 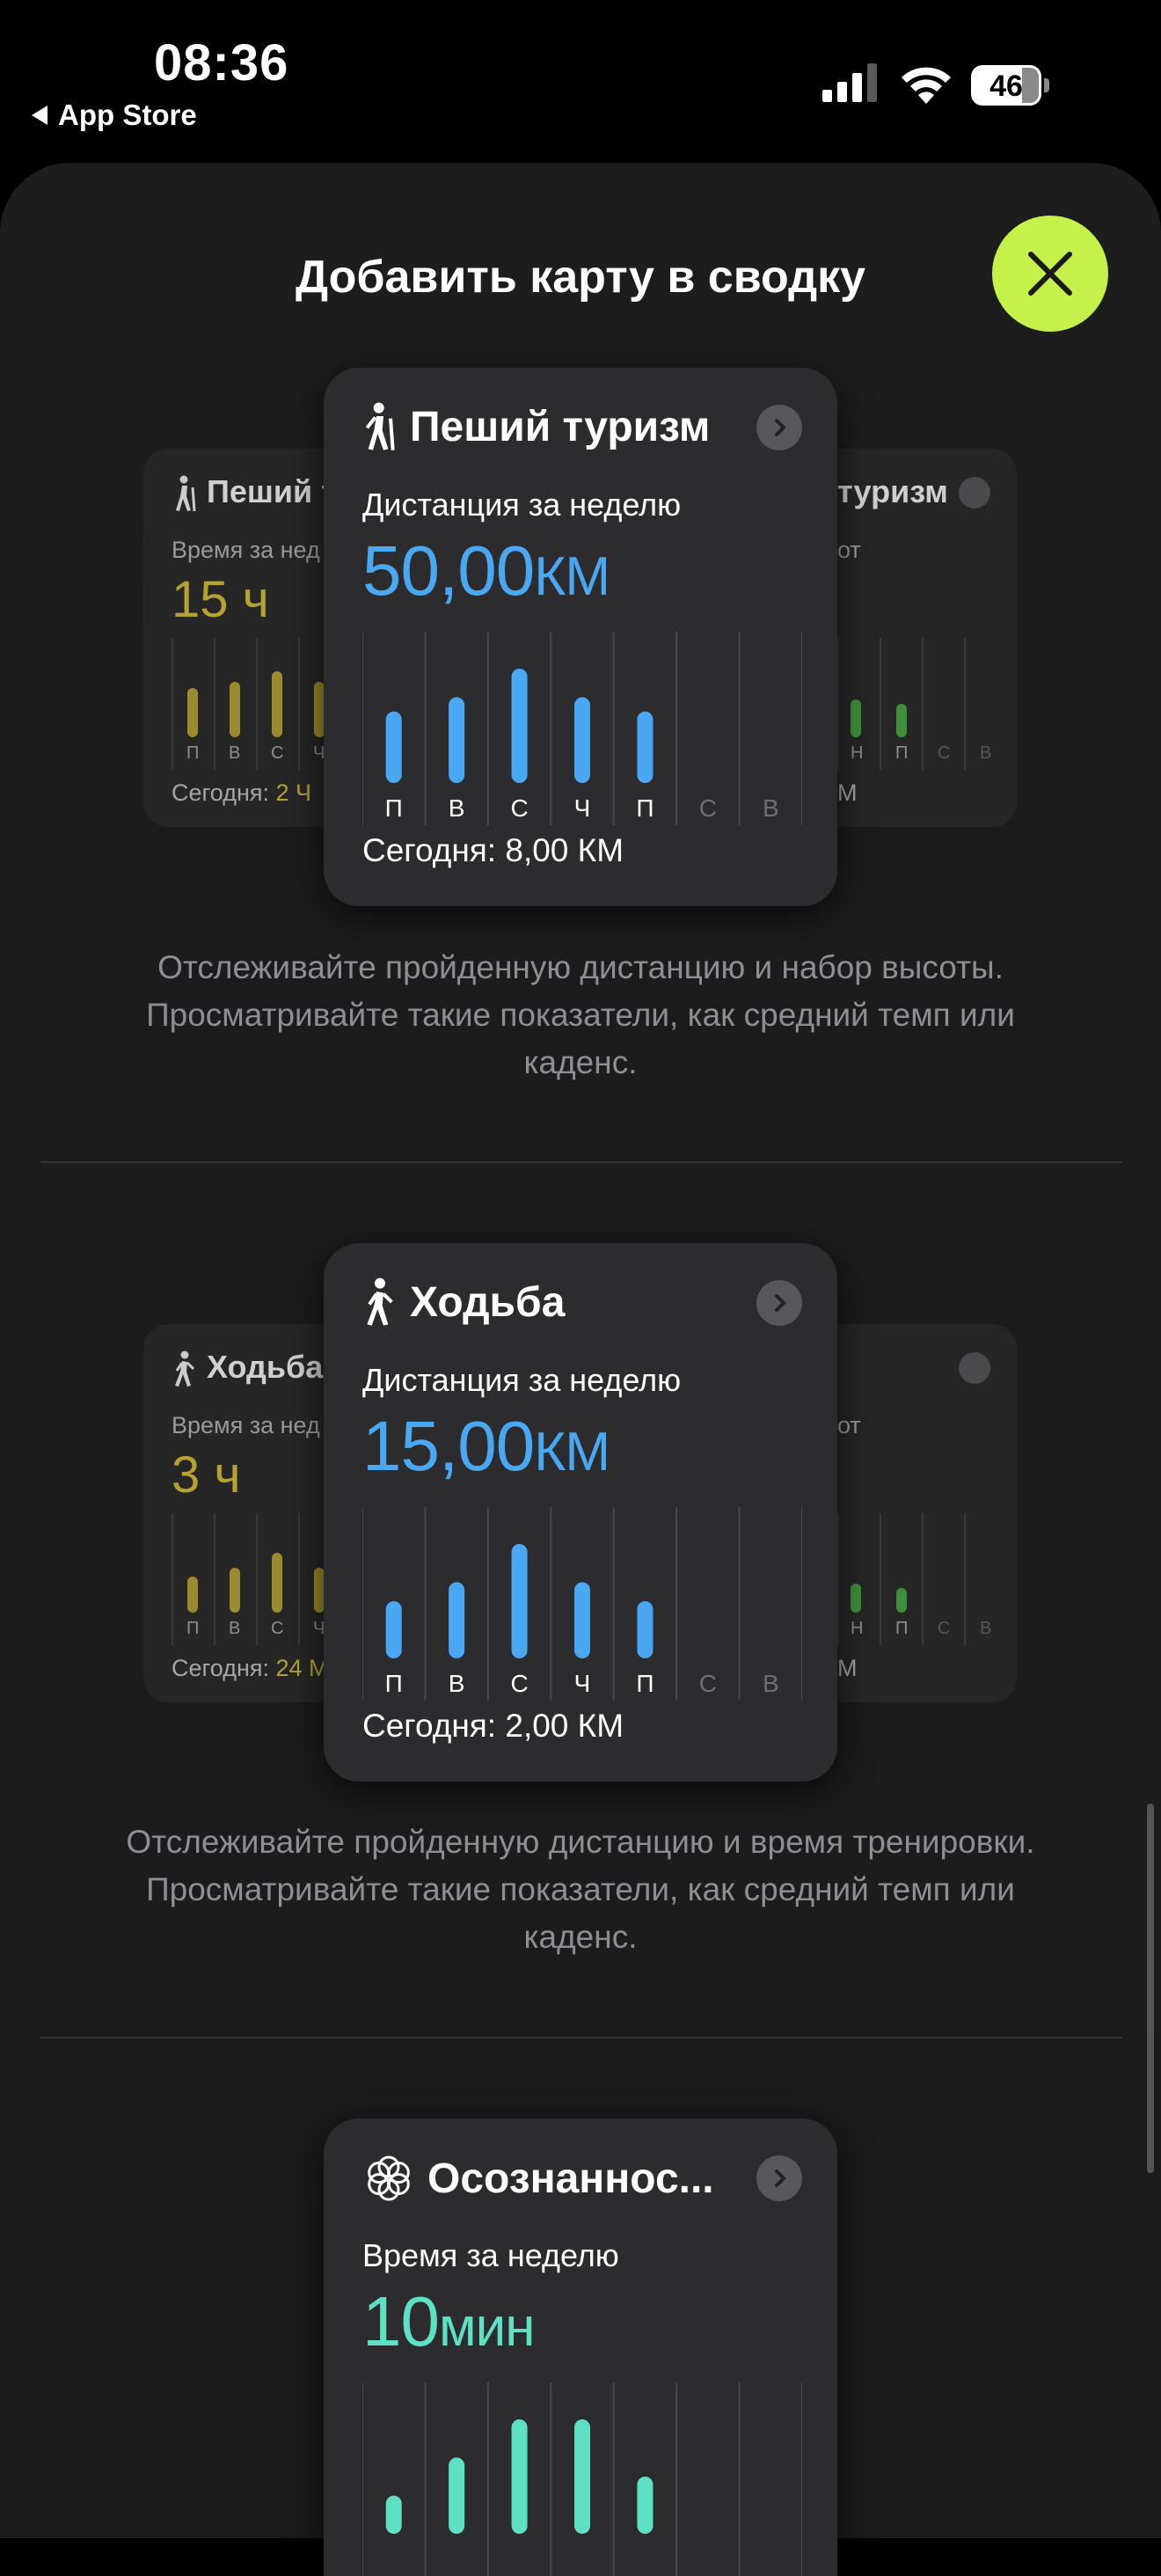 I want to click on walking-icon, so click(x=185, y=1368).